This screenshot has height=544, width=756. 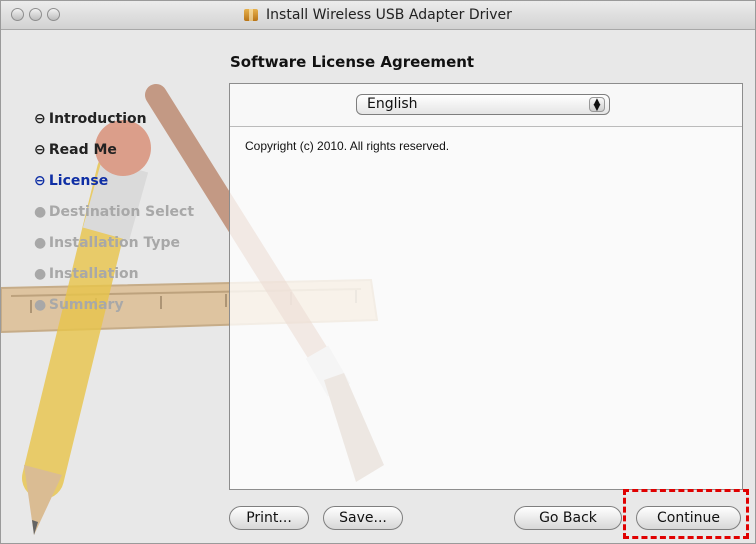 What do you see at coordinates (568, 518) in the screenshot?
I see `go-back-button: Go Back` at bounding box center [568, 518].